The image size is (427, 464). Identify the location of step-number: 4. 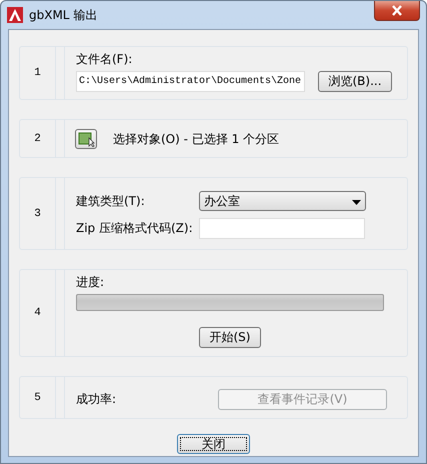
(38, 313).